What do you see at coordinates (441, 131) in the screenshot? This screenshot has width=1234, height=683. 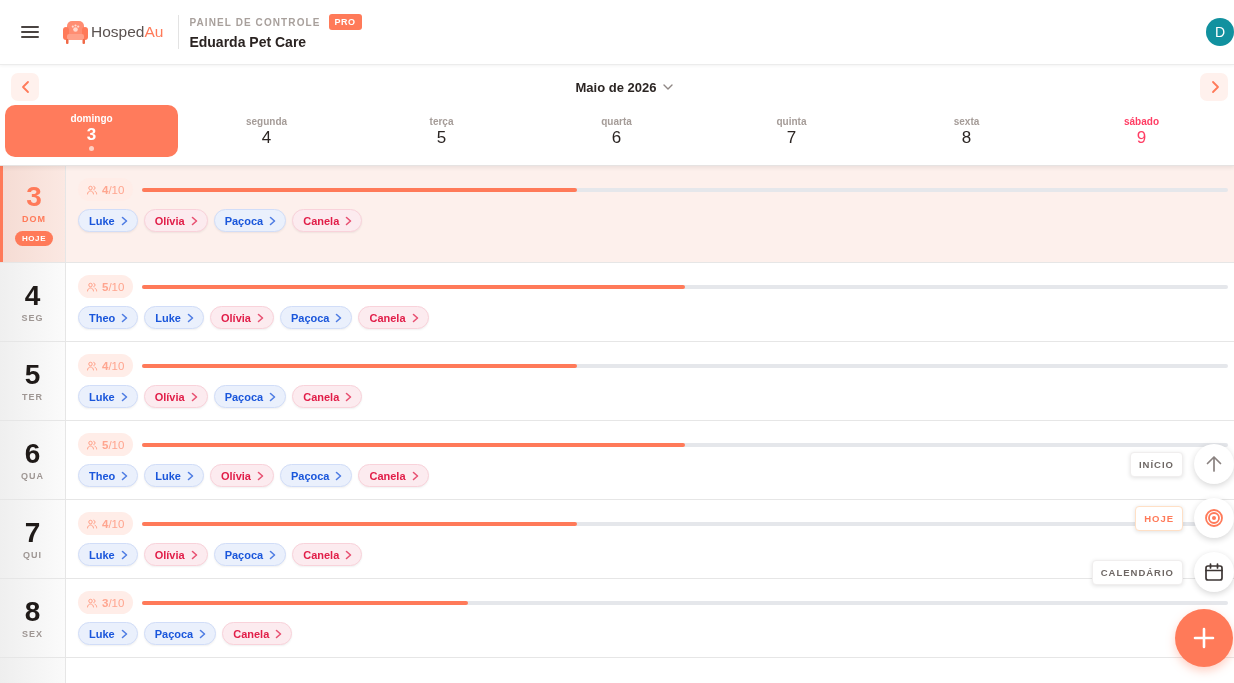 I see `day-tab: terça 5` at bounding box center [441, 131].